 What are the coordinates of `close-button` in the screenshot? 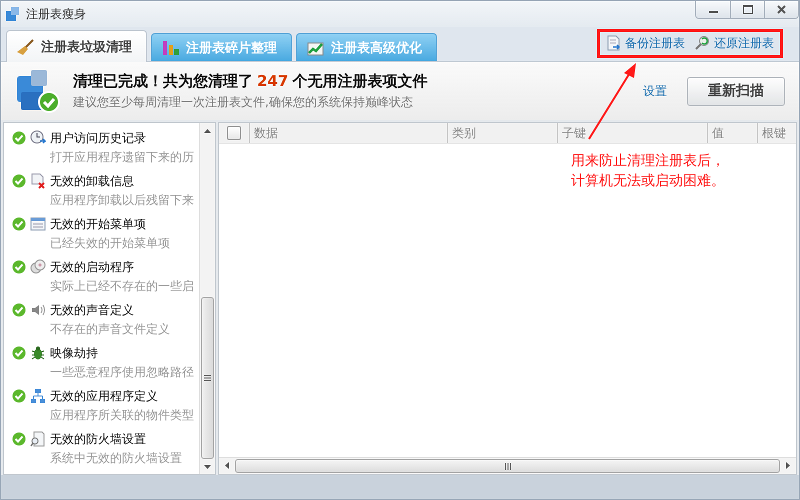 It's located at (781, 9).